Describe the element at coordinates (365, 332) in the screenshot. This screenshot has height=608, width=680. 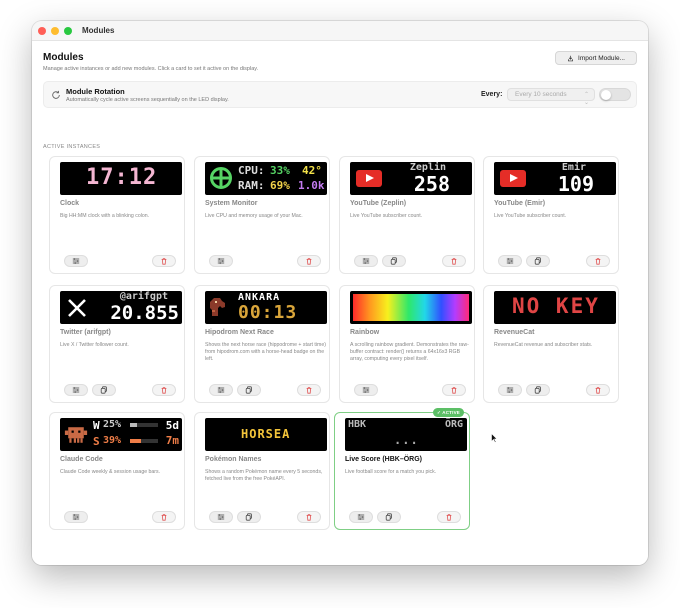
I see `card-title: Rainbow` at that location.